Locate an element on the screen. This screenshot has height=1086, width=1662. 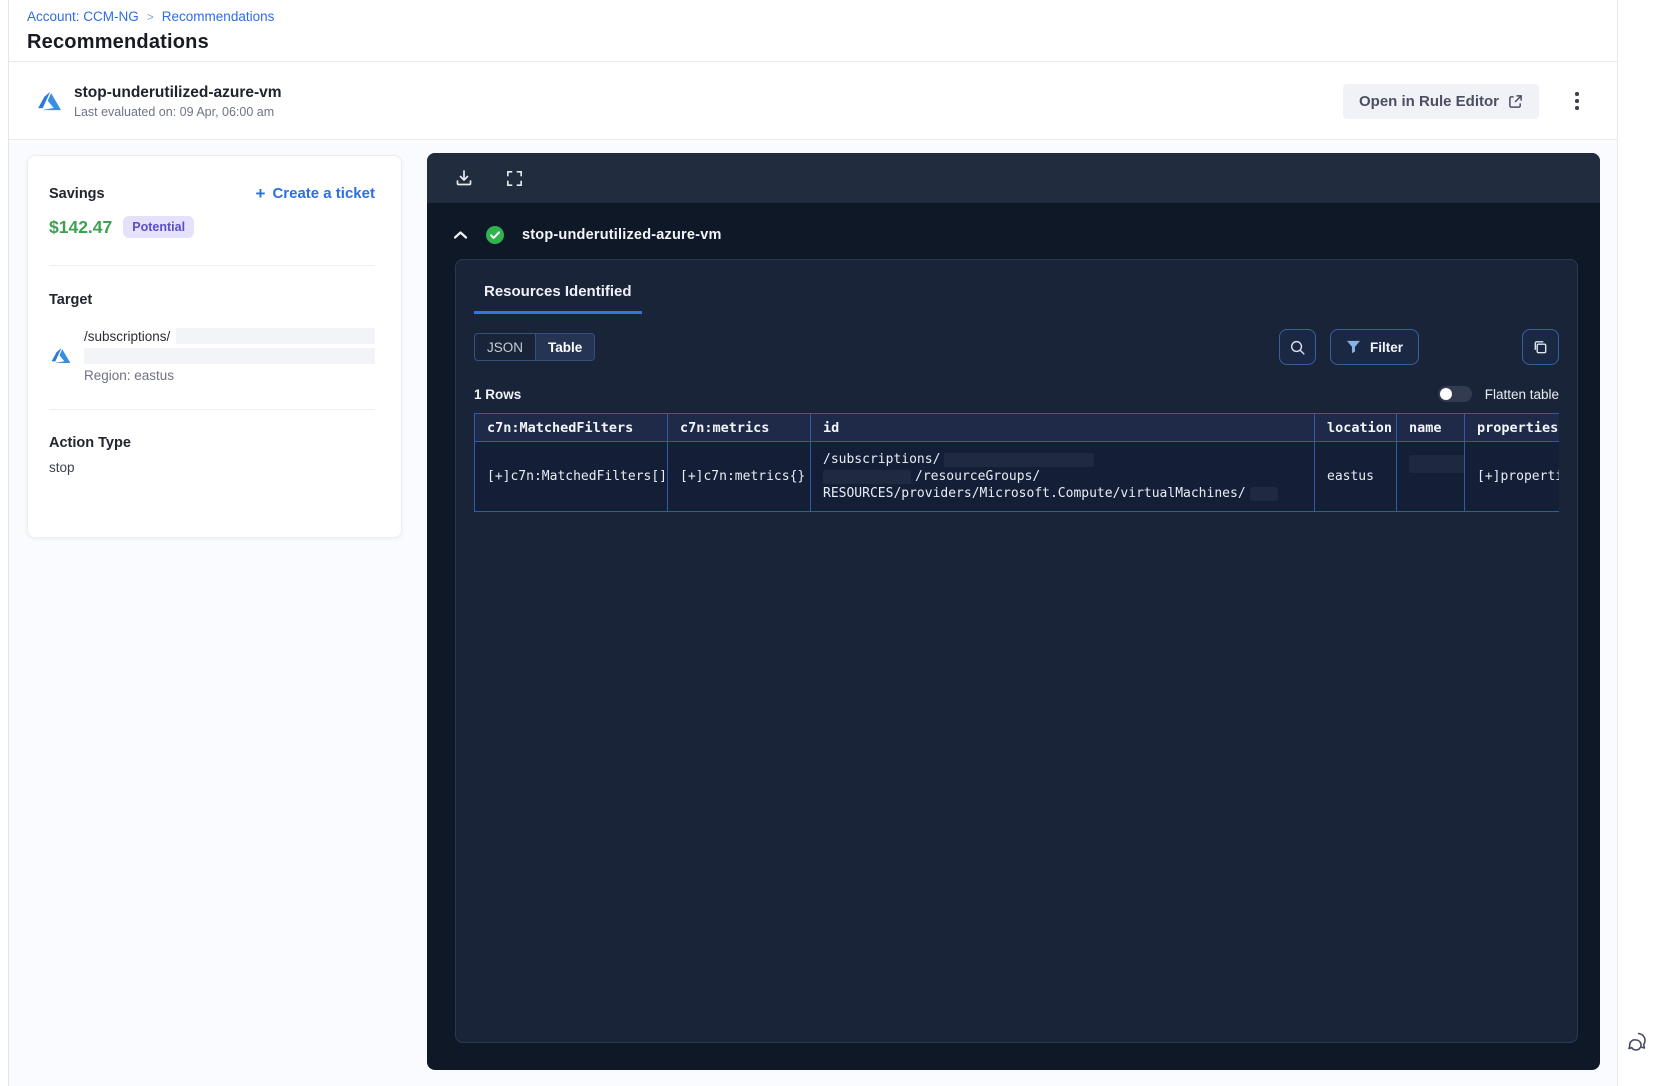
filter-icon is located at coordinates (1353, 347).